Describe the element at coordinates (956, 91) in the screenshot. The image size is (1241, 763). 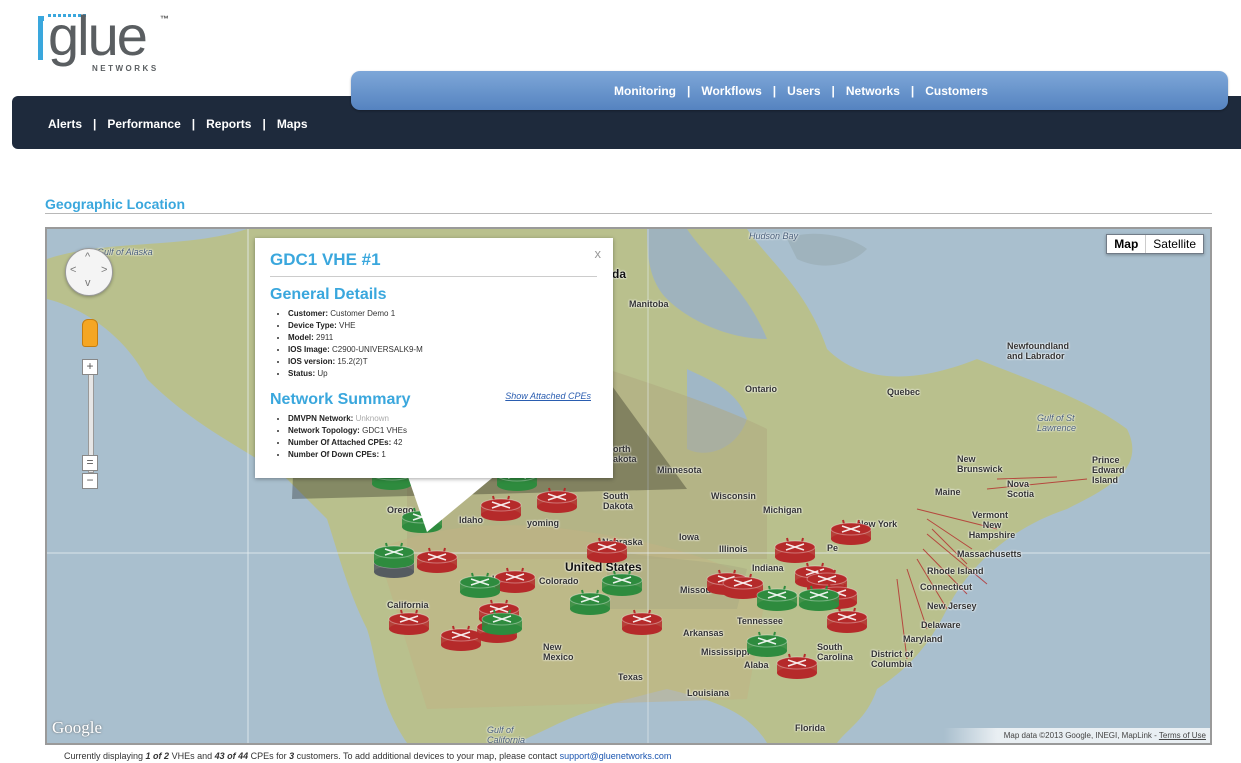
I see `nav-customers: Customers` at that location.